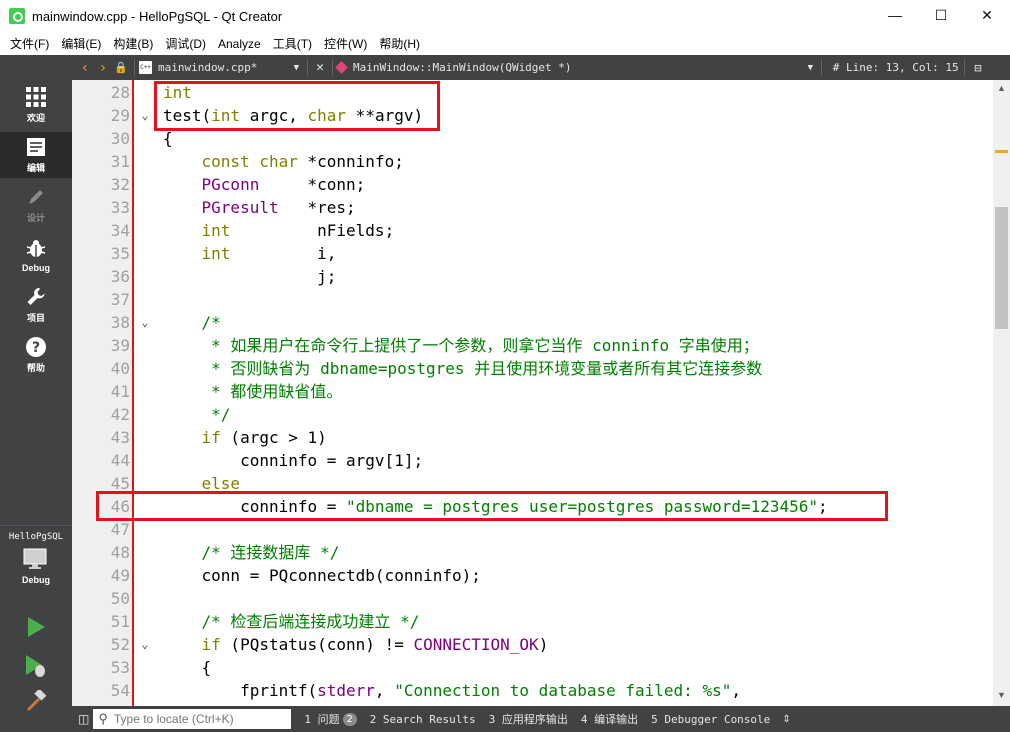 The image size is (1010, 732). What do you see at coordinates (36, 205) in the screenshot?
I see `mode-design: 设计` at bounding box center [36, 205].